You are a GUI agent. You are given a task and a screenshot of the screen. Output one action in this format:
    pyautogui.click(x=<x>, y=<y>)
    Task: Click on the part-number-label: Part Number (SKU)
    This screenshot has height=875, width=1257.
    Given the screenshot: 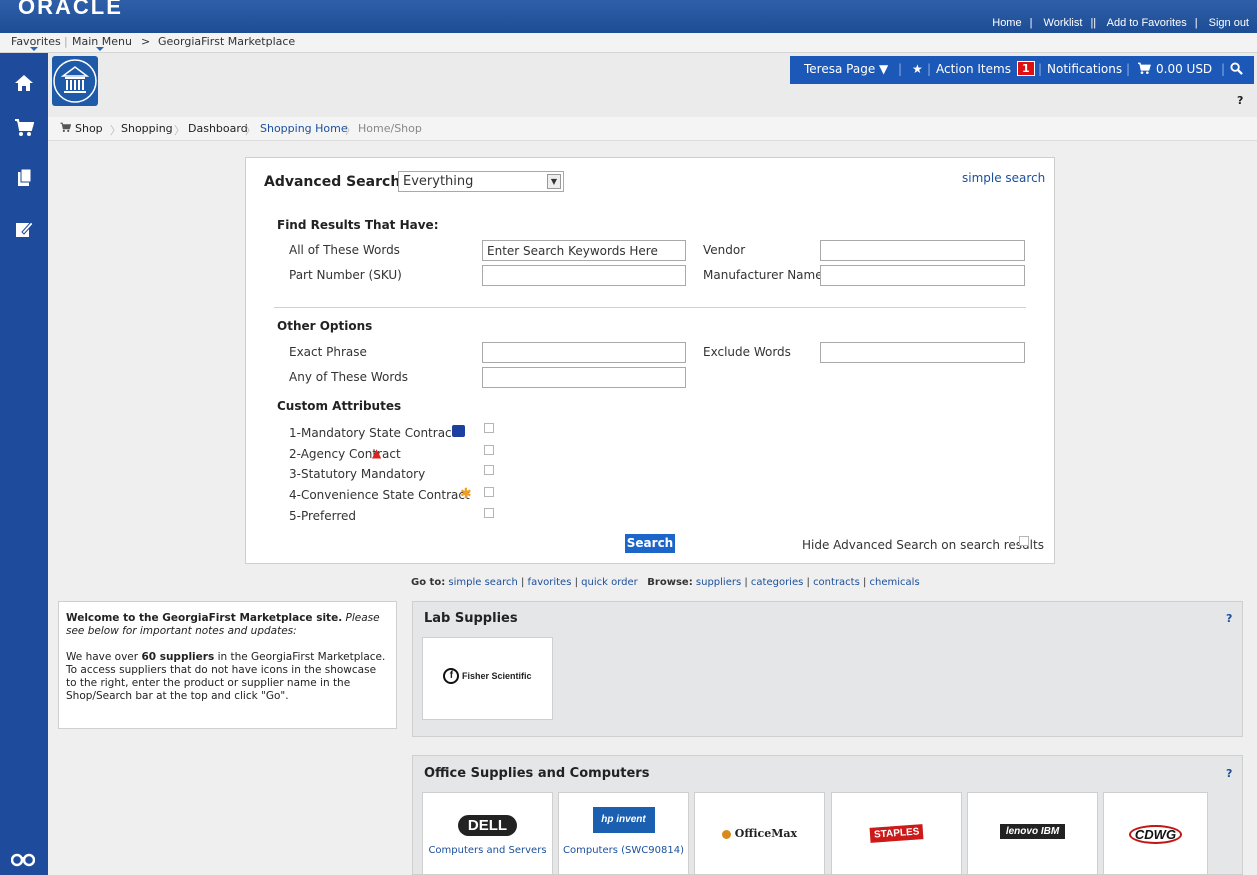 What is the action you would take?
    pyautogui.click(x=345, y=275)
    